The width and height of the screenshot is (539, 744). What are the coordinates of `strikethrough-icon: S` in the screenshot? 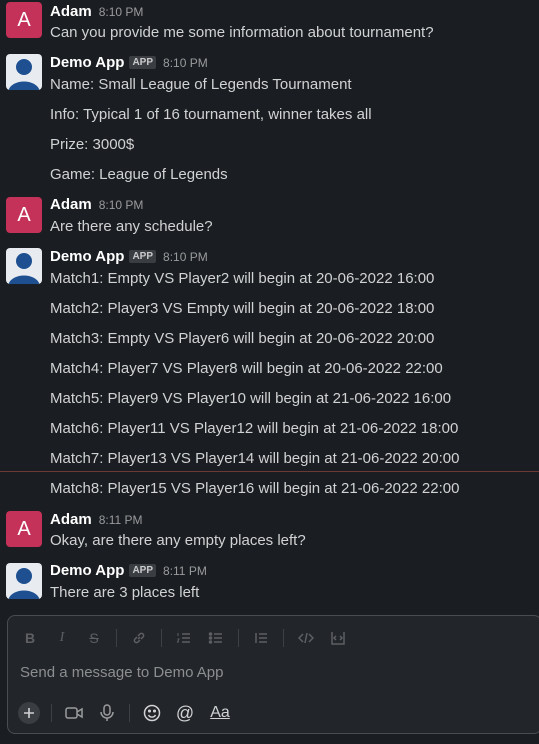 It's located at (94, 638).